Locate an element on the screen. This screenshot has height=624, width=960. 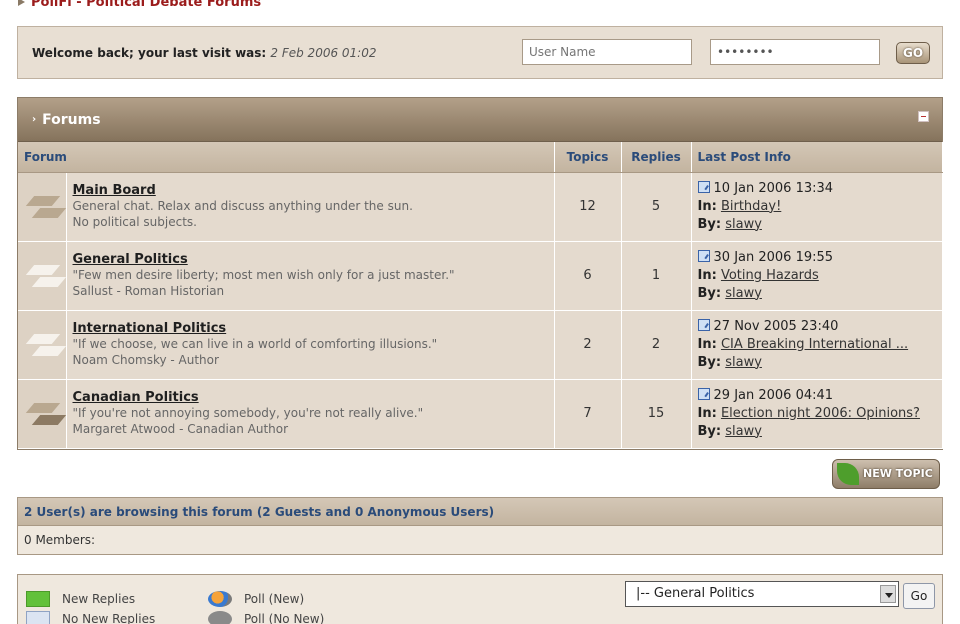
new-topic-button: NEW TOPIC is located at coordinates (886, 474).